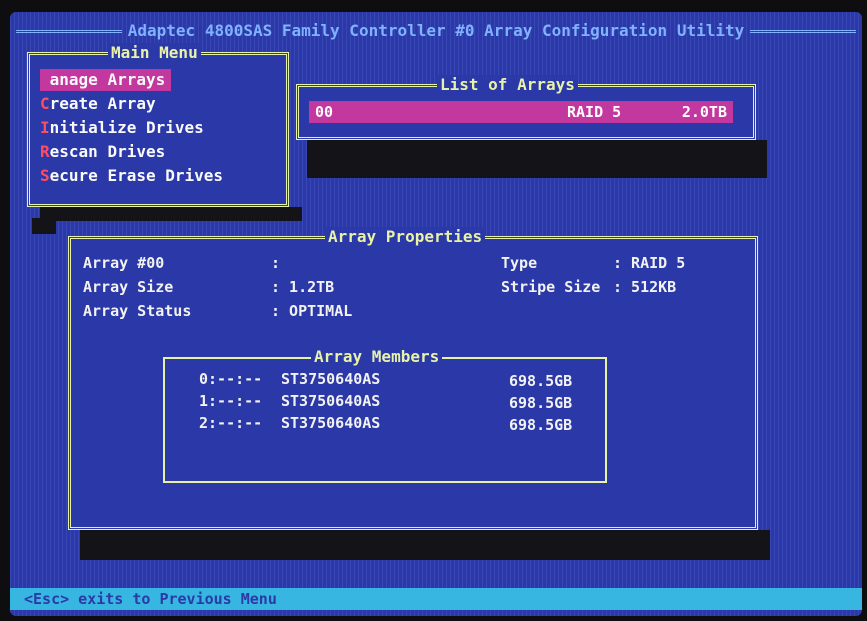  What do you see at coordinates (551, 287) in the screenshot?
I see `stripe-size-label: Stripe Size` at bounding box center [551, 287].